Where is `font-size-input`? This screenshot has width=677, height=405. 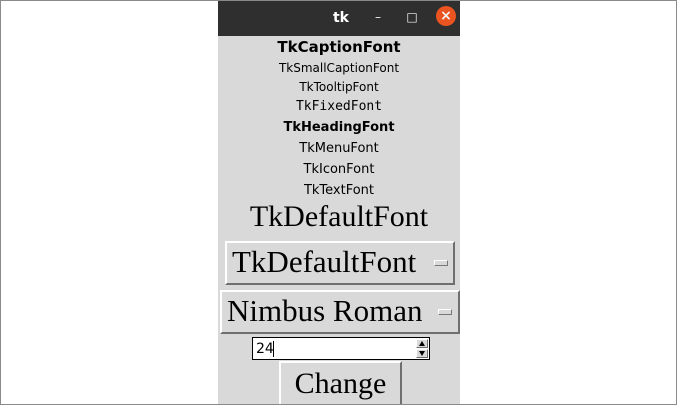 font-size-input is located at coordinates (331, 349).